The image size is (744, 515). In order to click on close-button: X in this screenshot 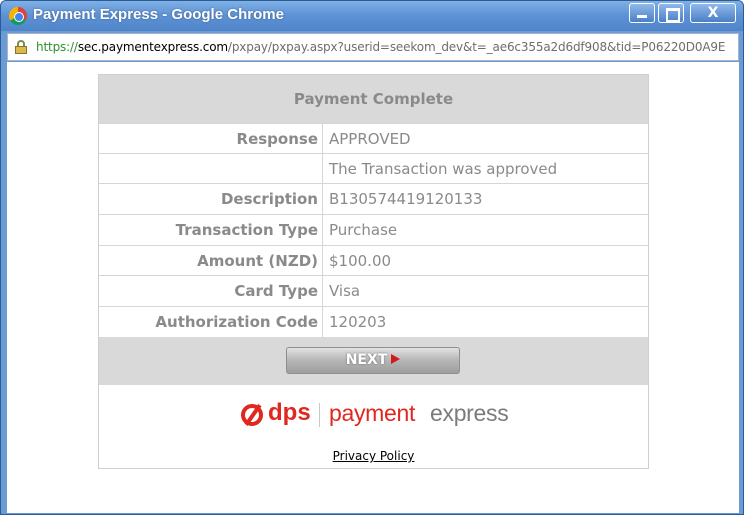, I will do `click(713, 13)`.